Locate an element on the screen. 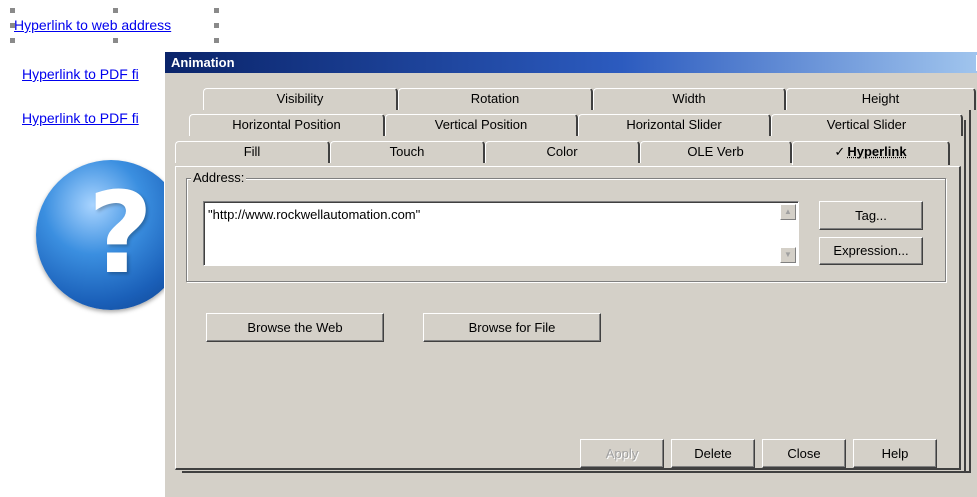  browse-web-button: Browse the Web is located at coordinates (295, 327).